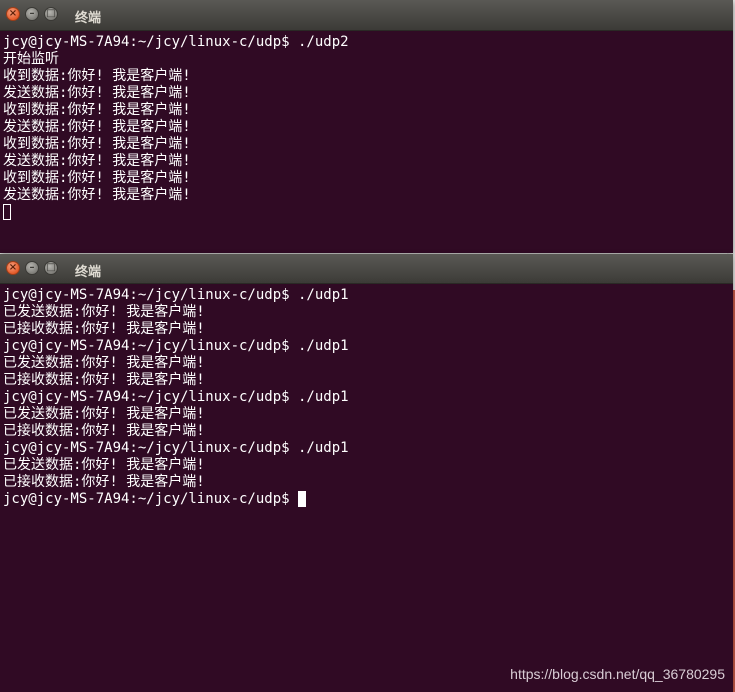 The height and width of the screenshot is (692, 735). What do you see at coordinates (31, 59) in the screenshot?
I see `terminal-line: 开始监听` at bounding box center [31, 59].